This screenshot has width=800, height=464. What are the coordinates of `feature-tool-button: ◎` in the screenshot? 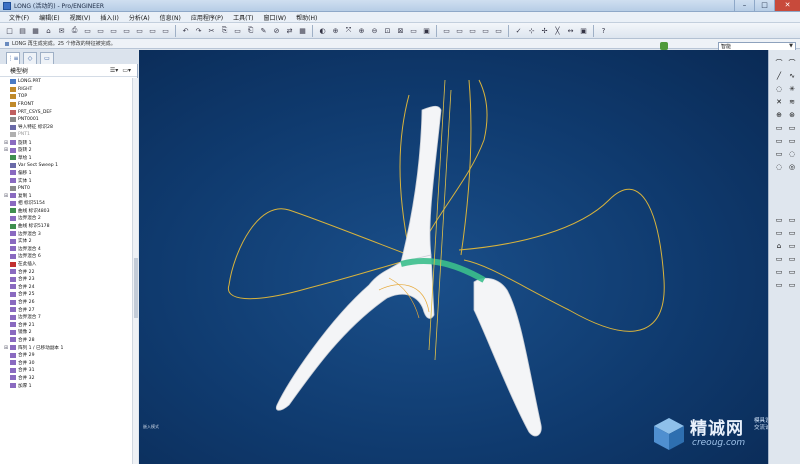 It's located at (792, 167).